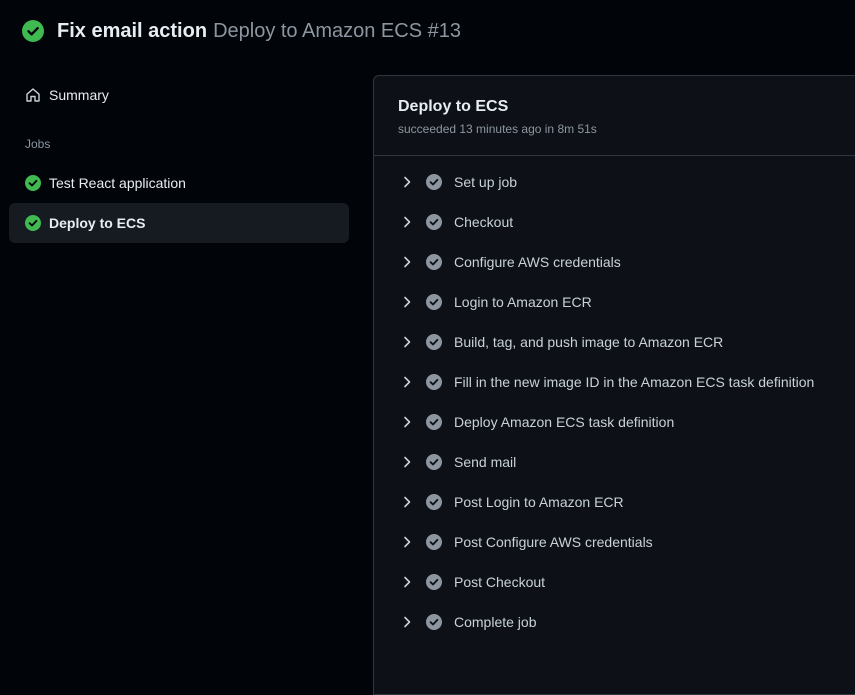 This screenshot has height=695, width=855. I want to click on step-label: Set up job, so click(486, 182).